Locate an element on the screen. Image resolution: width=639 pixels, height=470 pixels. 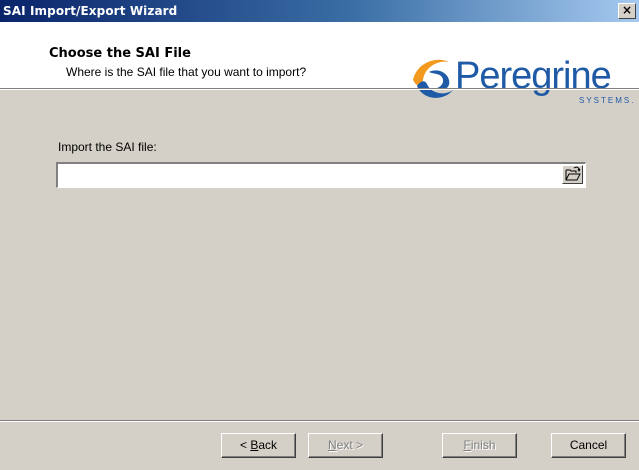
header-divider-highlight is located at coordinates (319, 89).